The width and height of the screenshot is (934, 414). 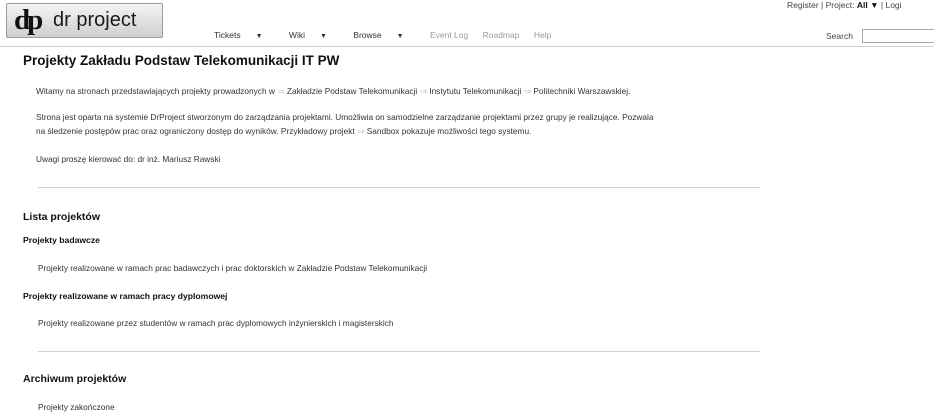 I want to click on logo: dp dr project, so click(x=84, y=20).